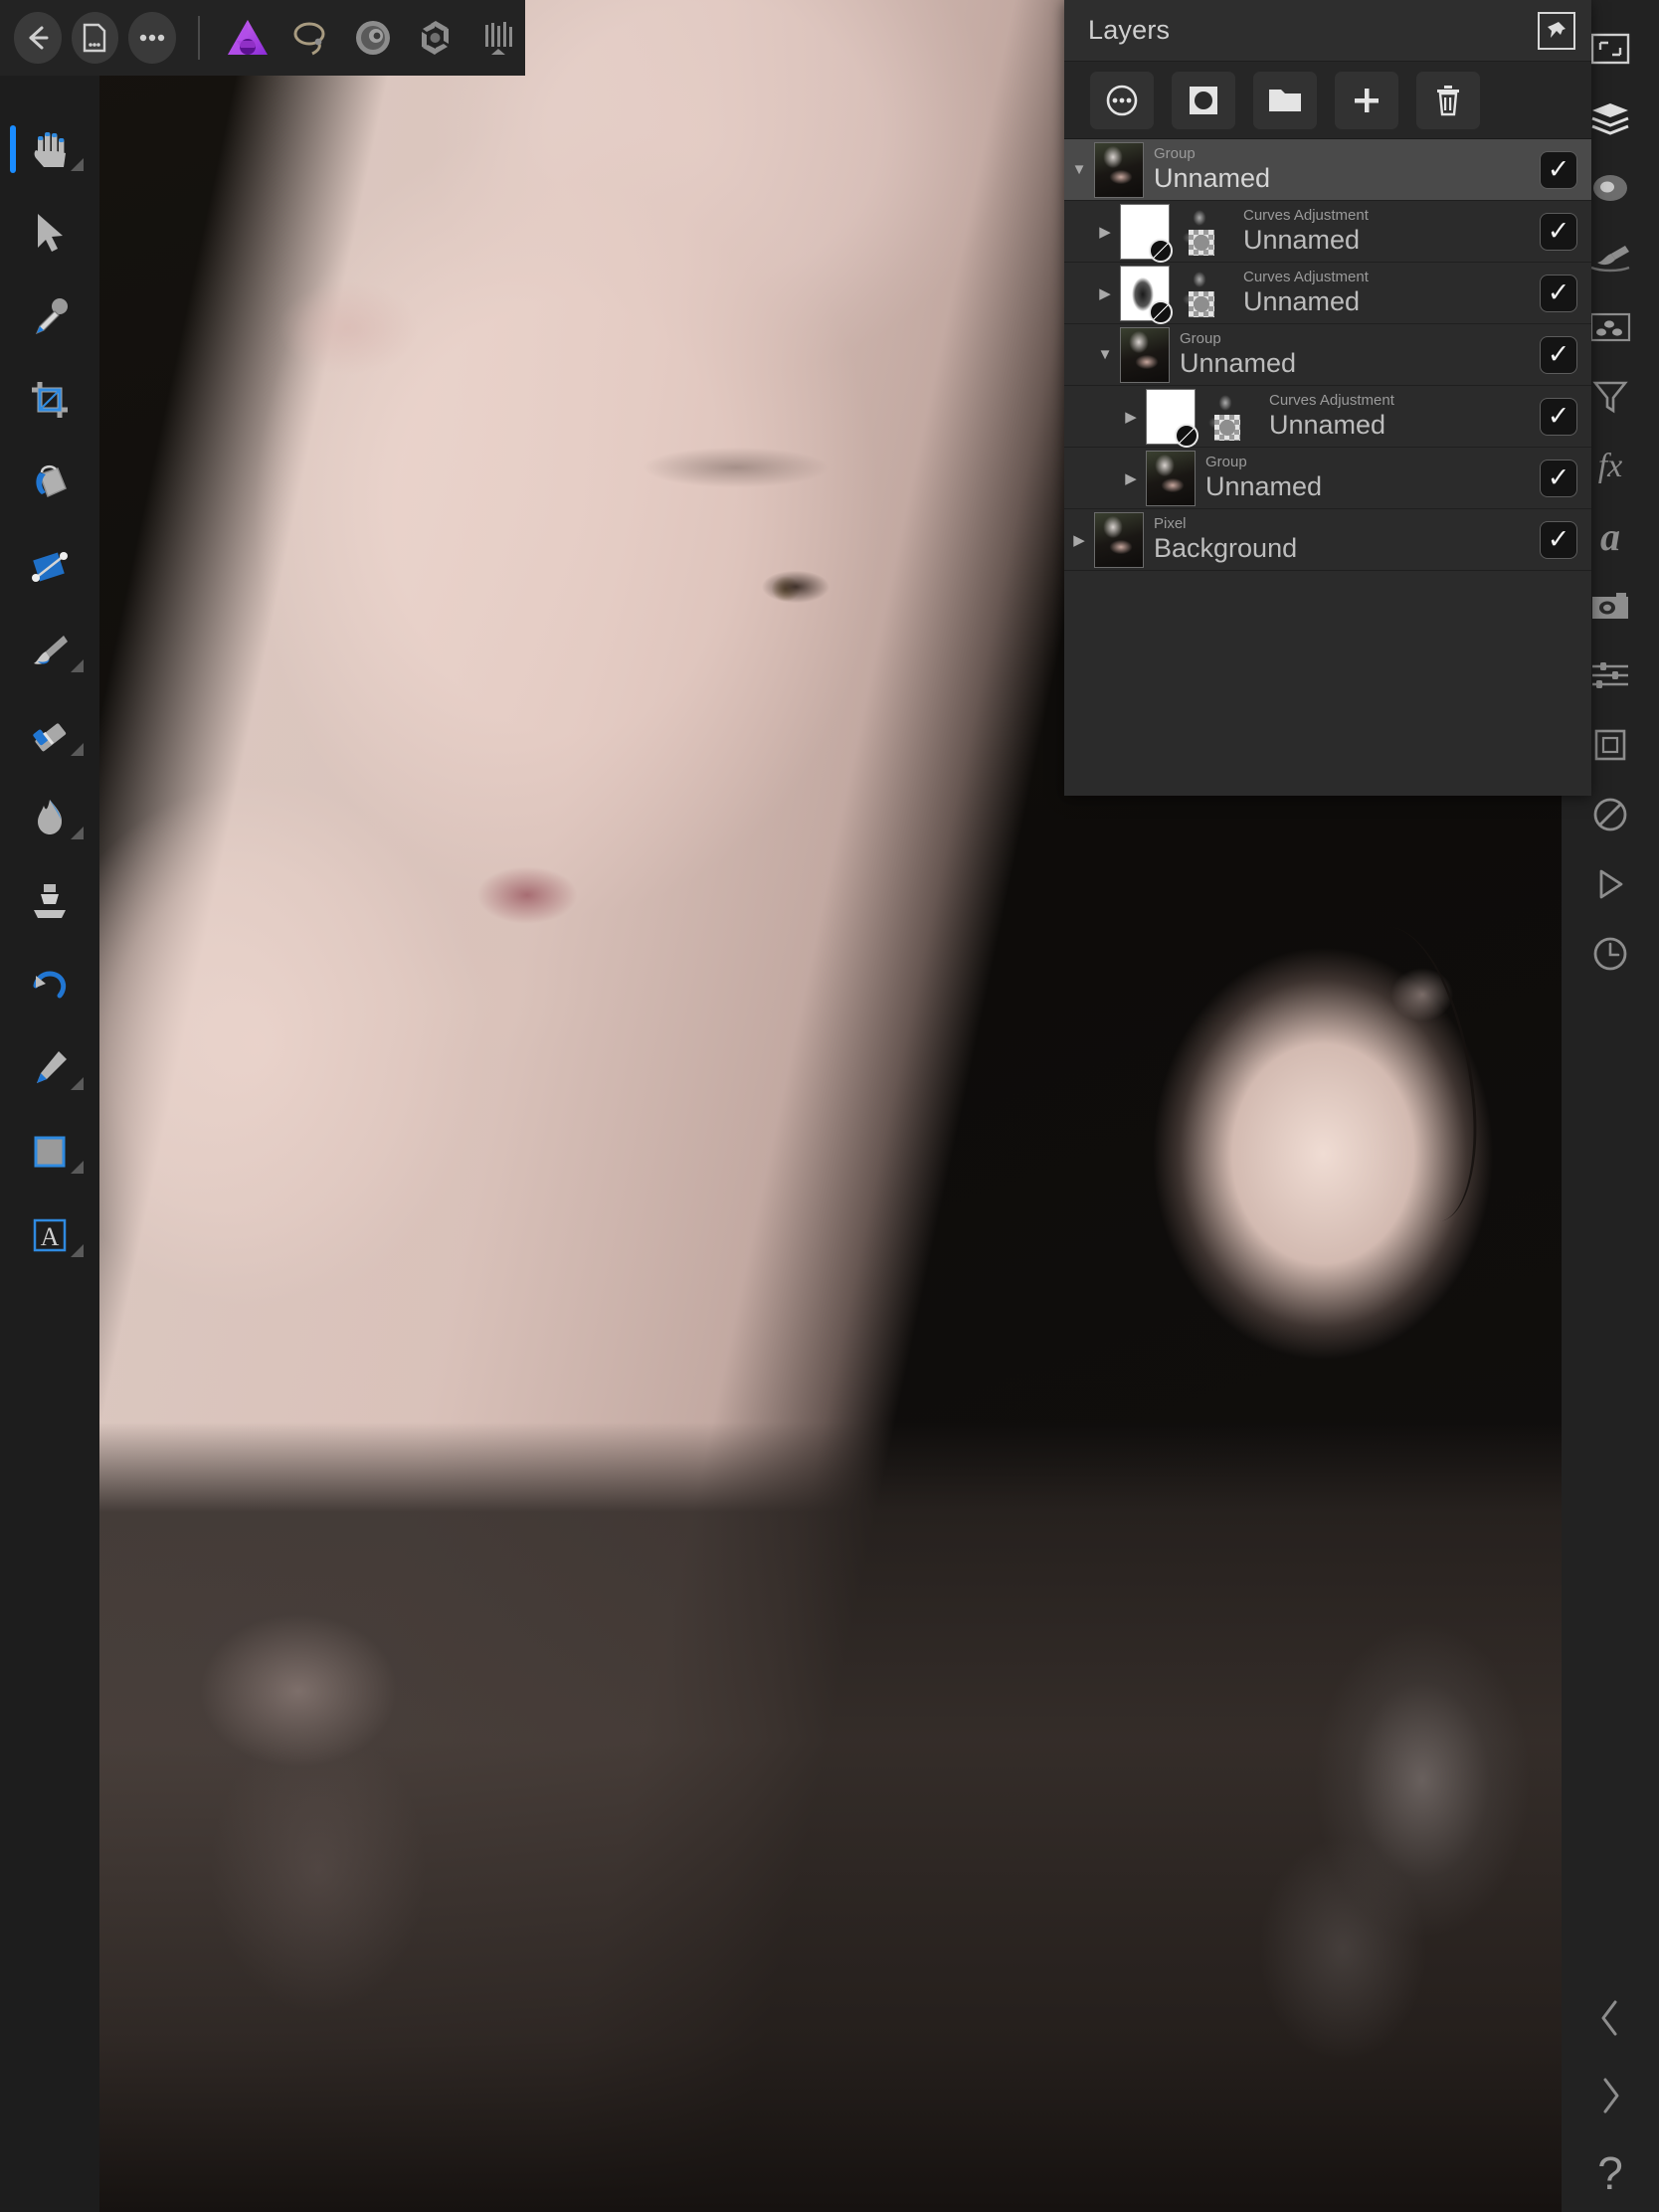  What do you see at coordinates (1285, 100) in the screenshot?
I see `new-group-button` at bounding box center [1285, 100].